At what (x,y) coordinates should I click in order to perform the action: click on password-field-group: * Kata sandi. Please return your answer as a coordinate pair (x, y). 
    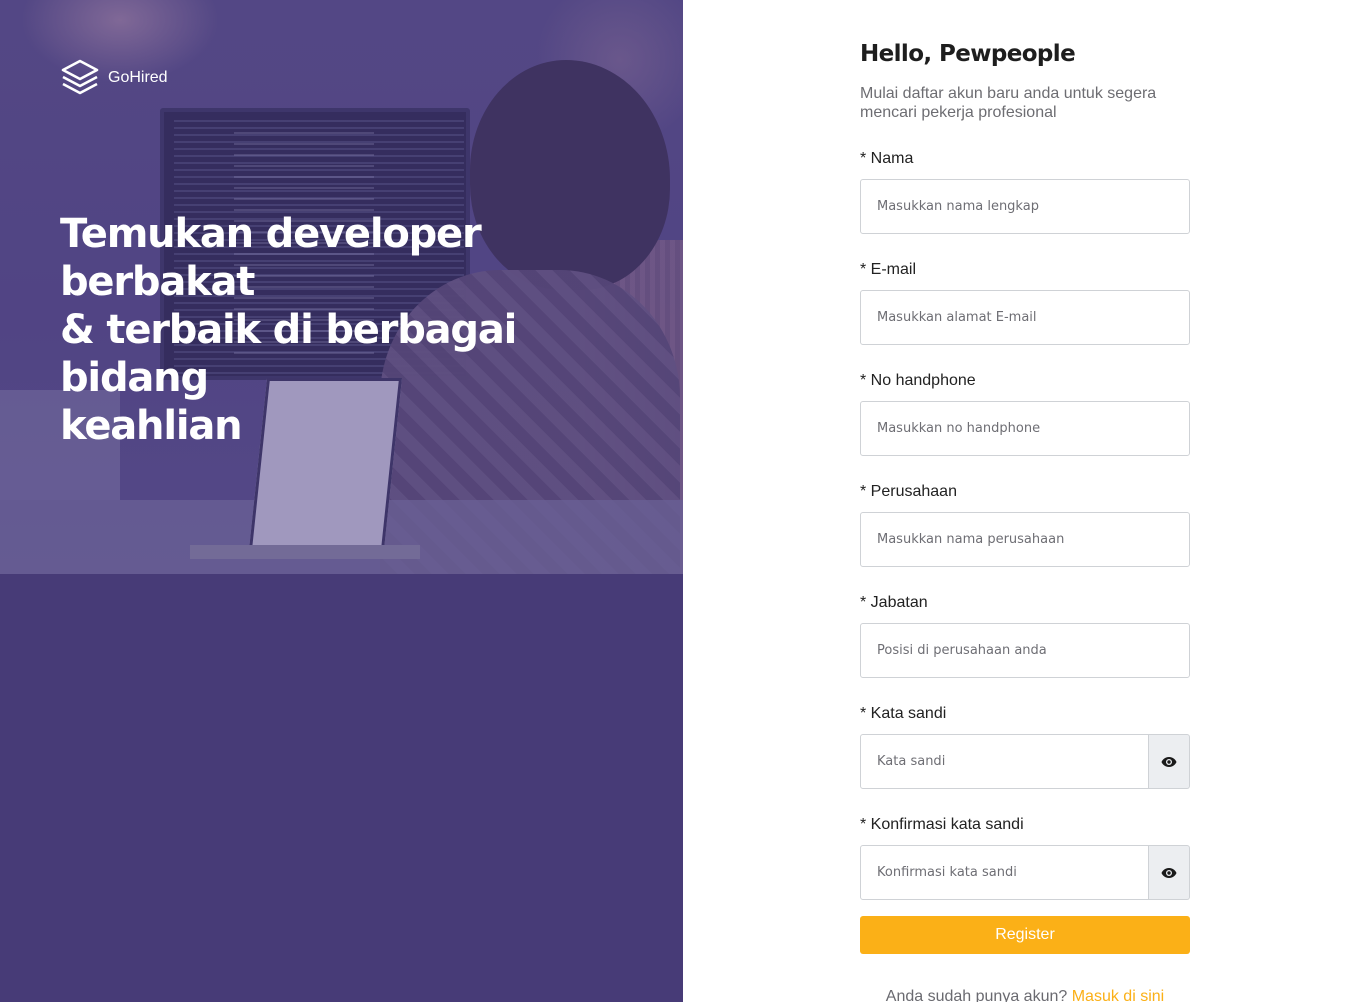
    Looking at the image, I should click on (1025, 745).